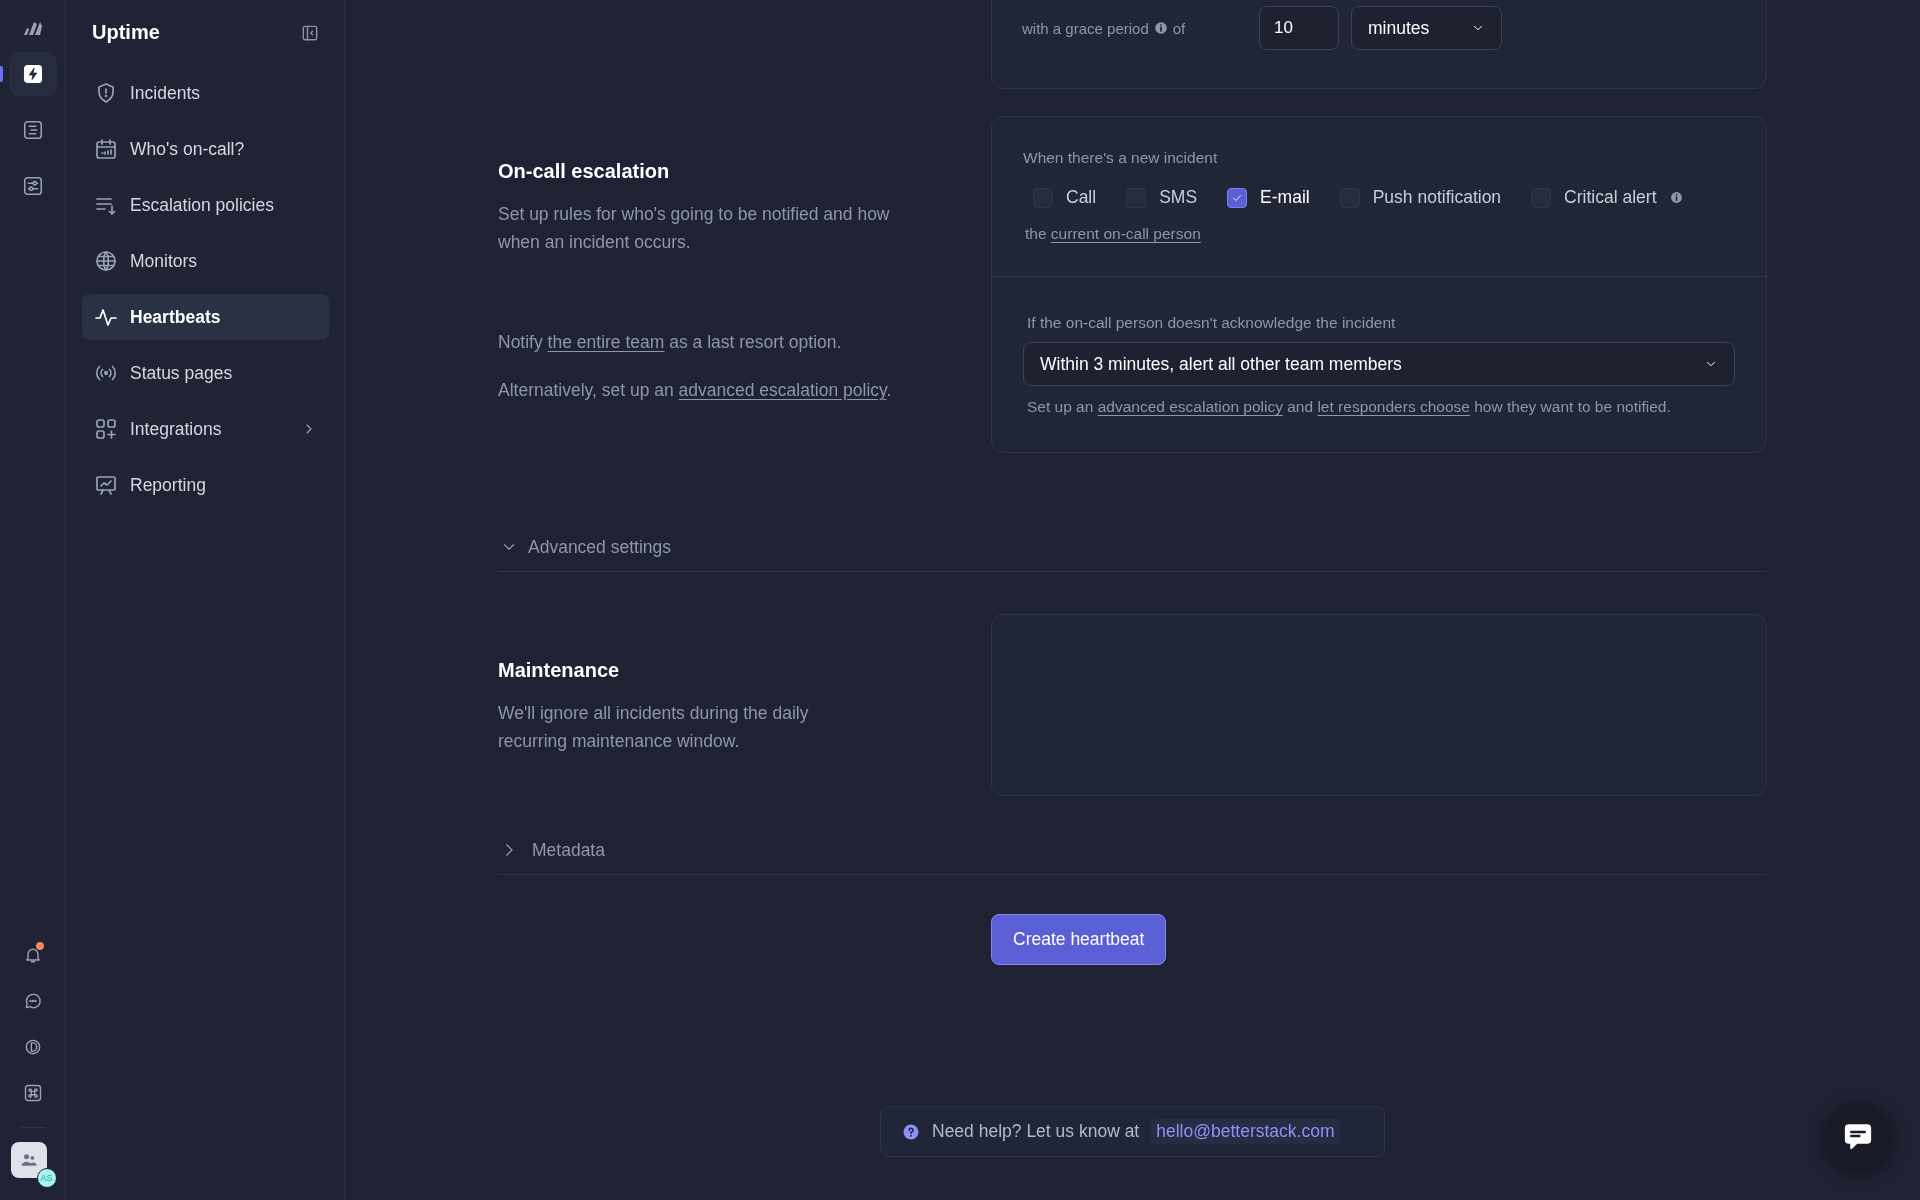 The width and height of the screenshot is (1920, 1200). I want to click on user-initials: AS, so click(46, 1178).